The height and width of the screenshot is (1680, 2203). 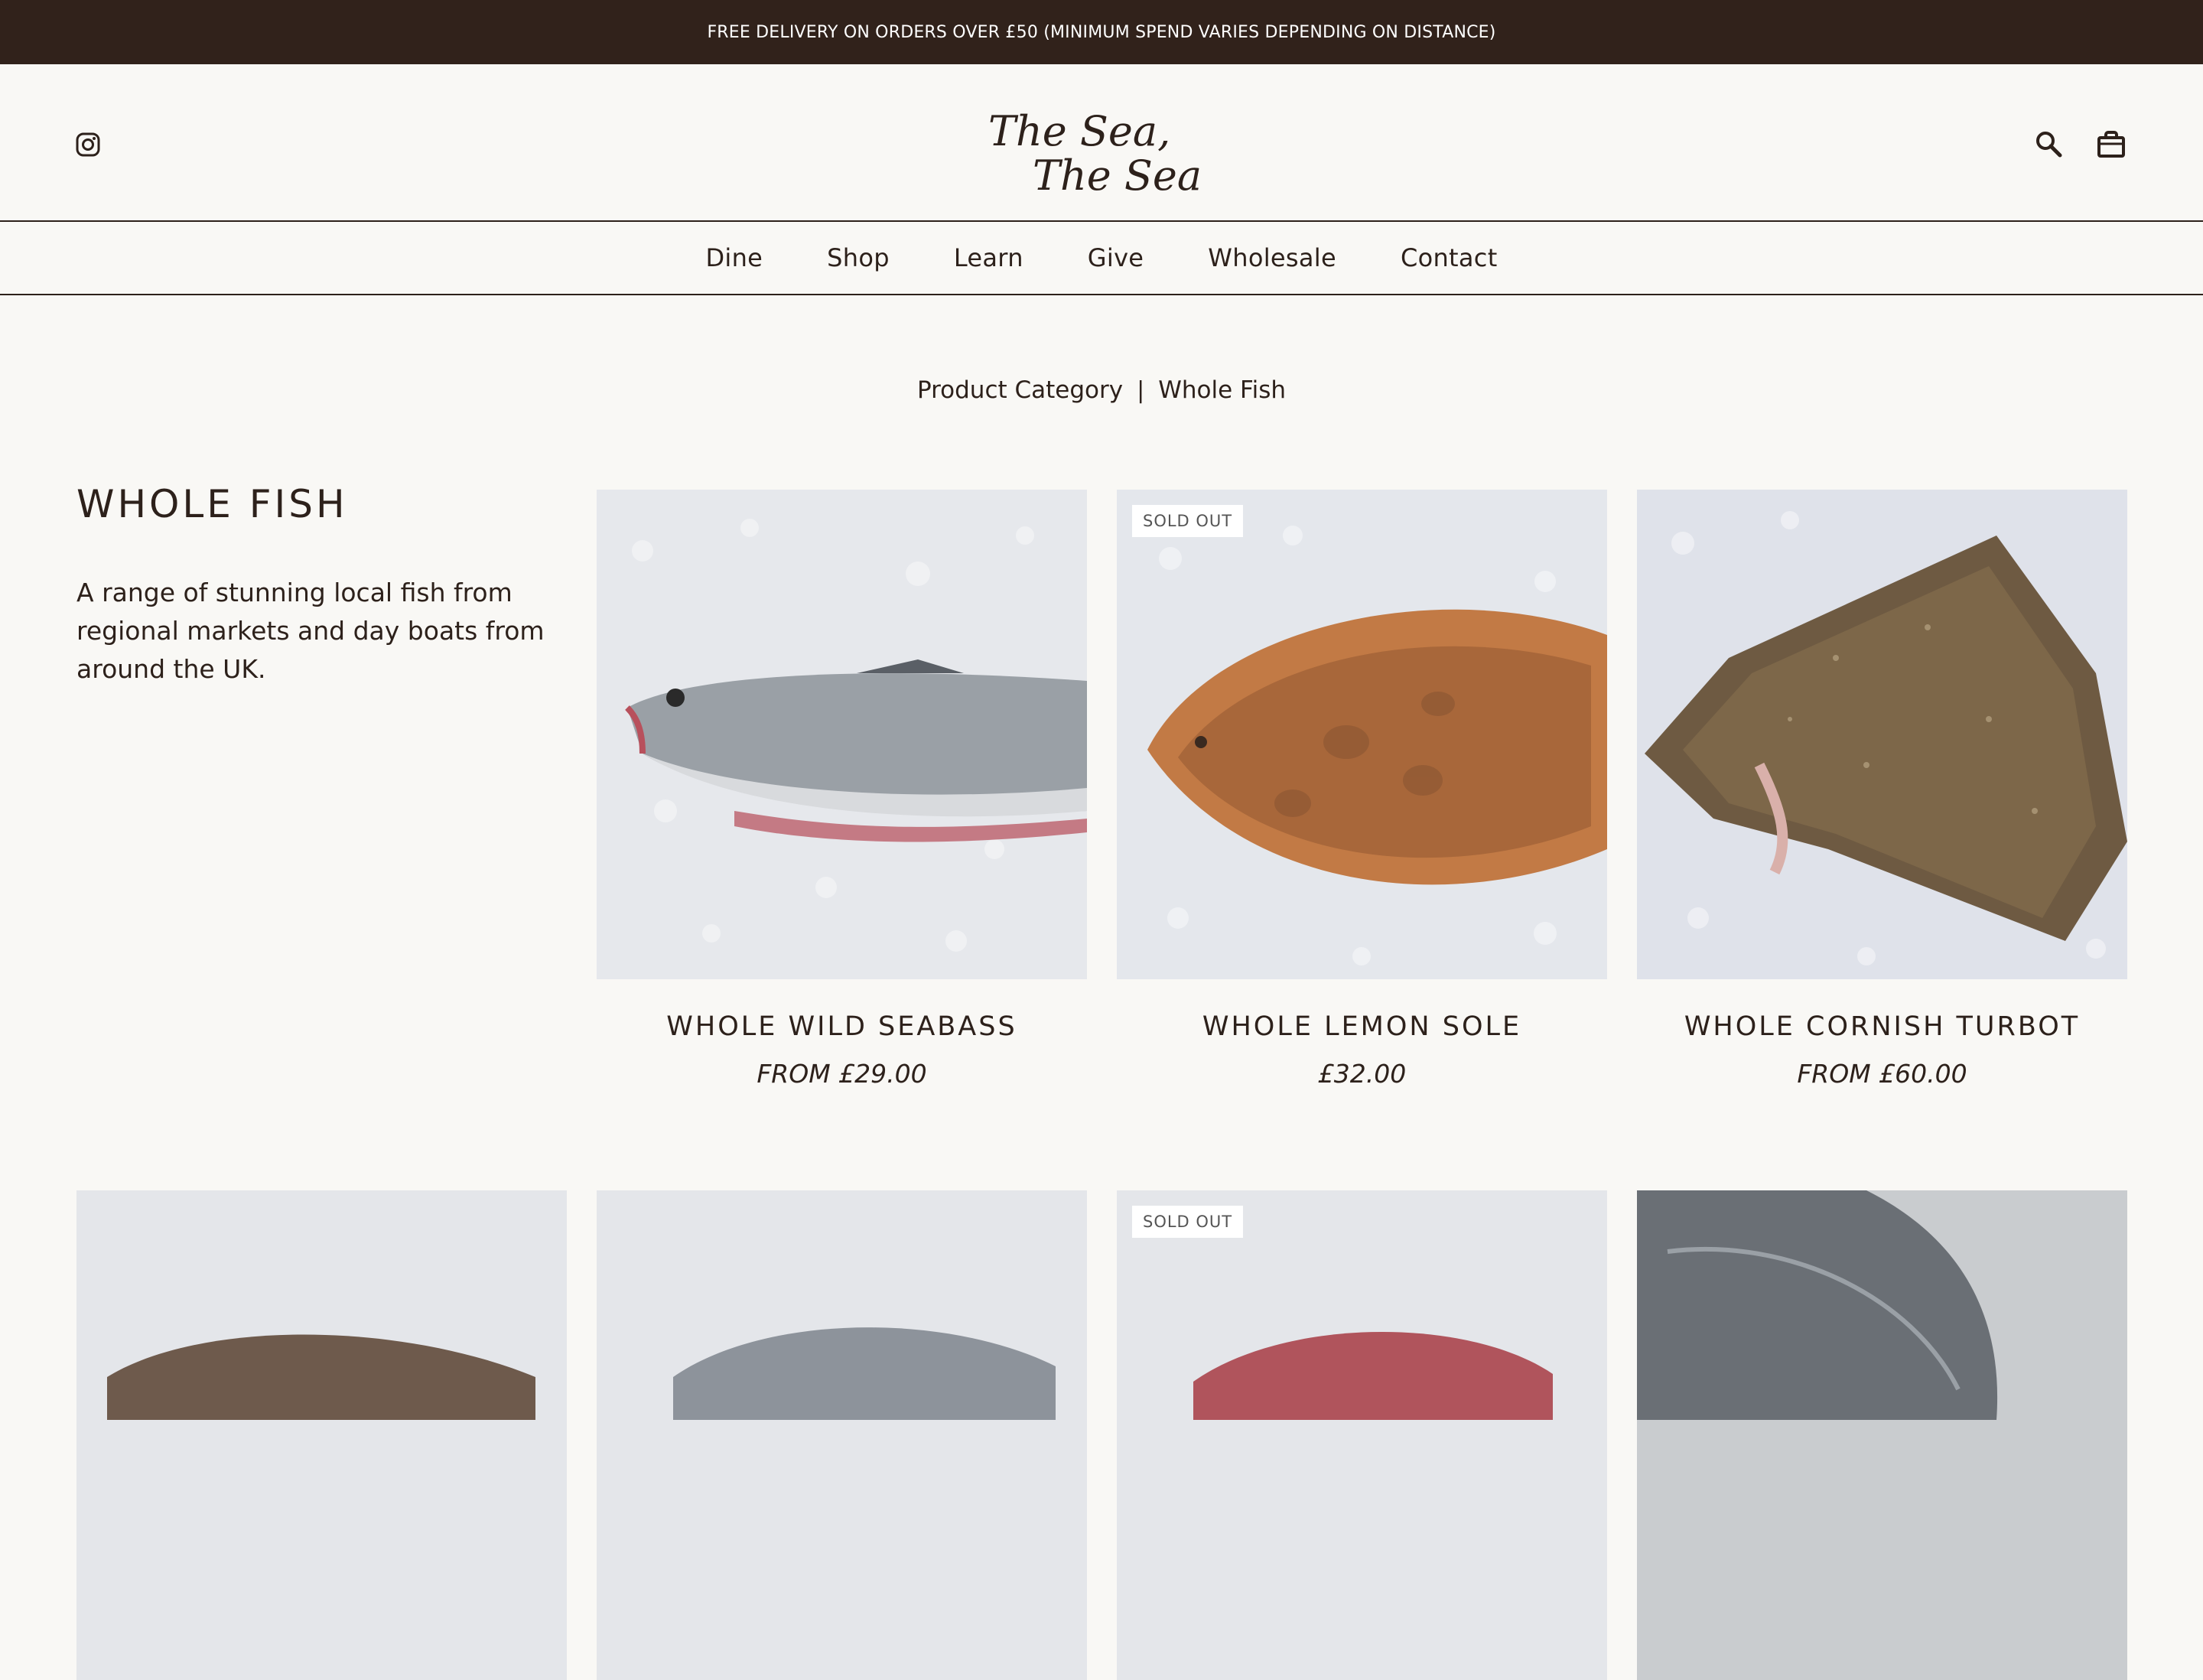 What do you see at coordinates (1117, 174) in the screenshot?
I see `logo-line-2: The Sea` at bounding box center [1117, 174].